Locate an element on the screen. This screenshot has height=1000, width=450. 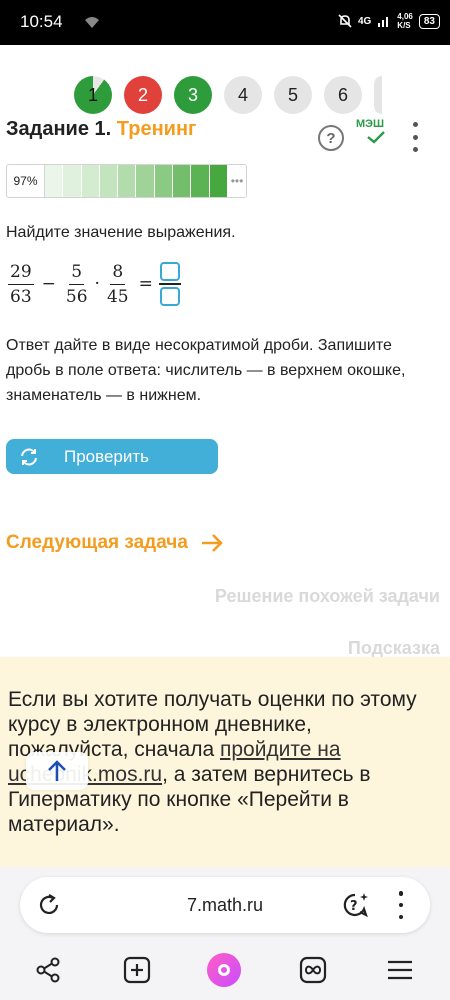
task-navigation: 1 2 3 4 5 6 is located at coordinates (225, 95).